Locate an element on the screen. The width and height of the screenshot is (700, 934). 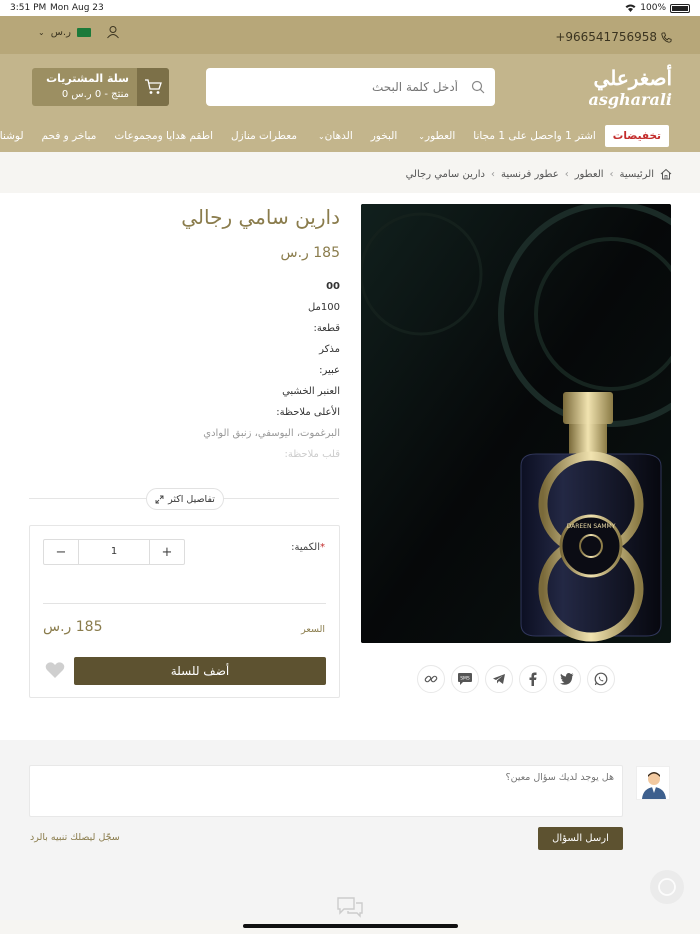
share-bar: SMS is located at coordinates (516, 679).